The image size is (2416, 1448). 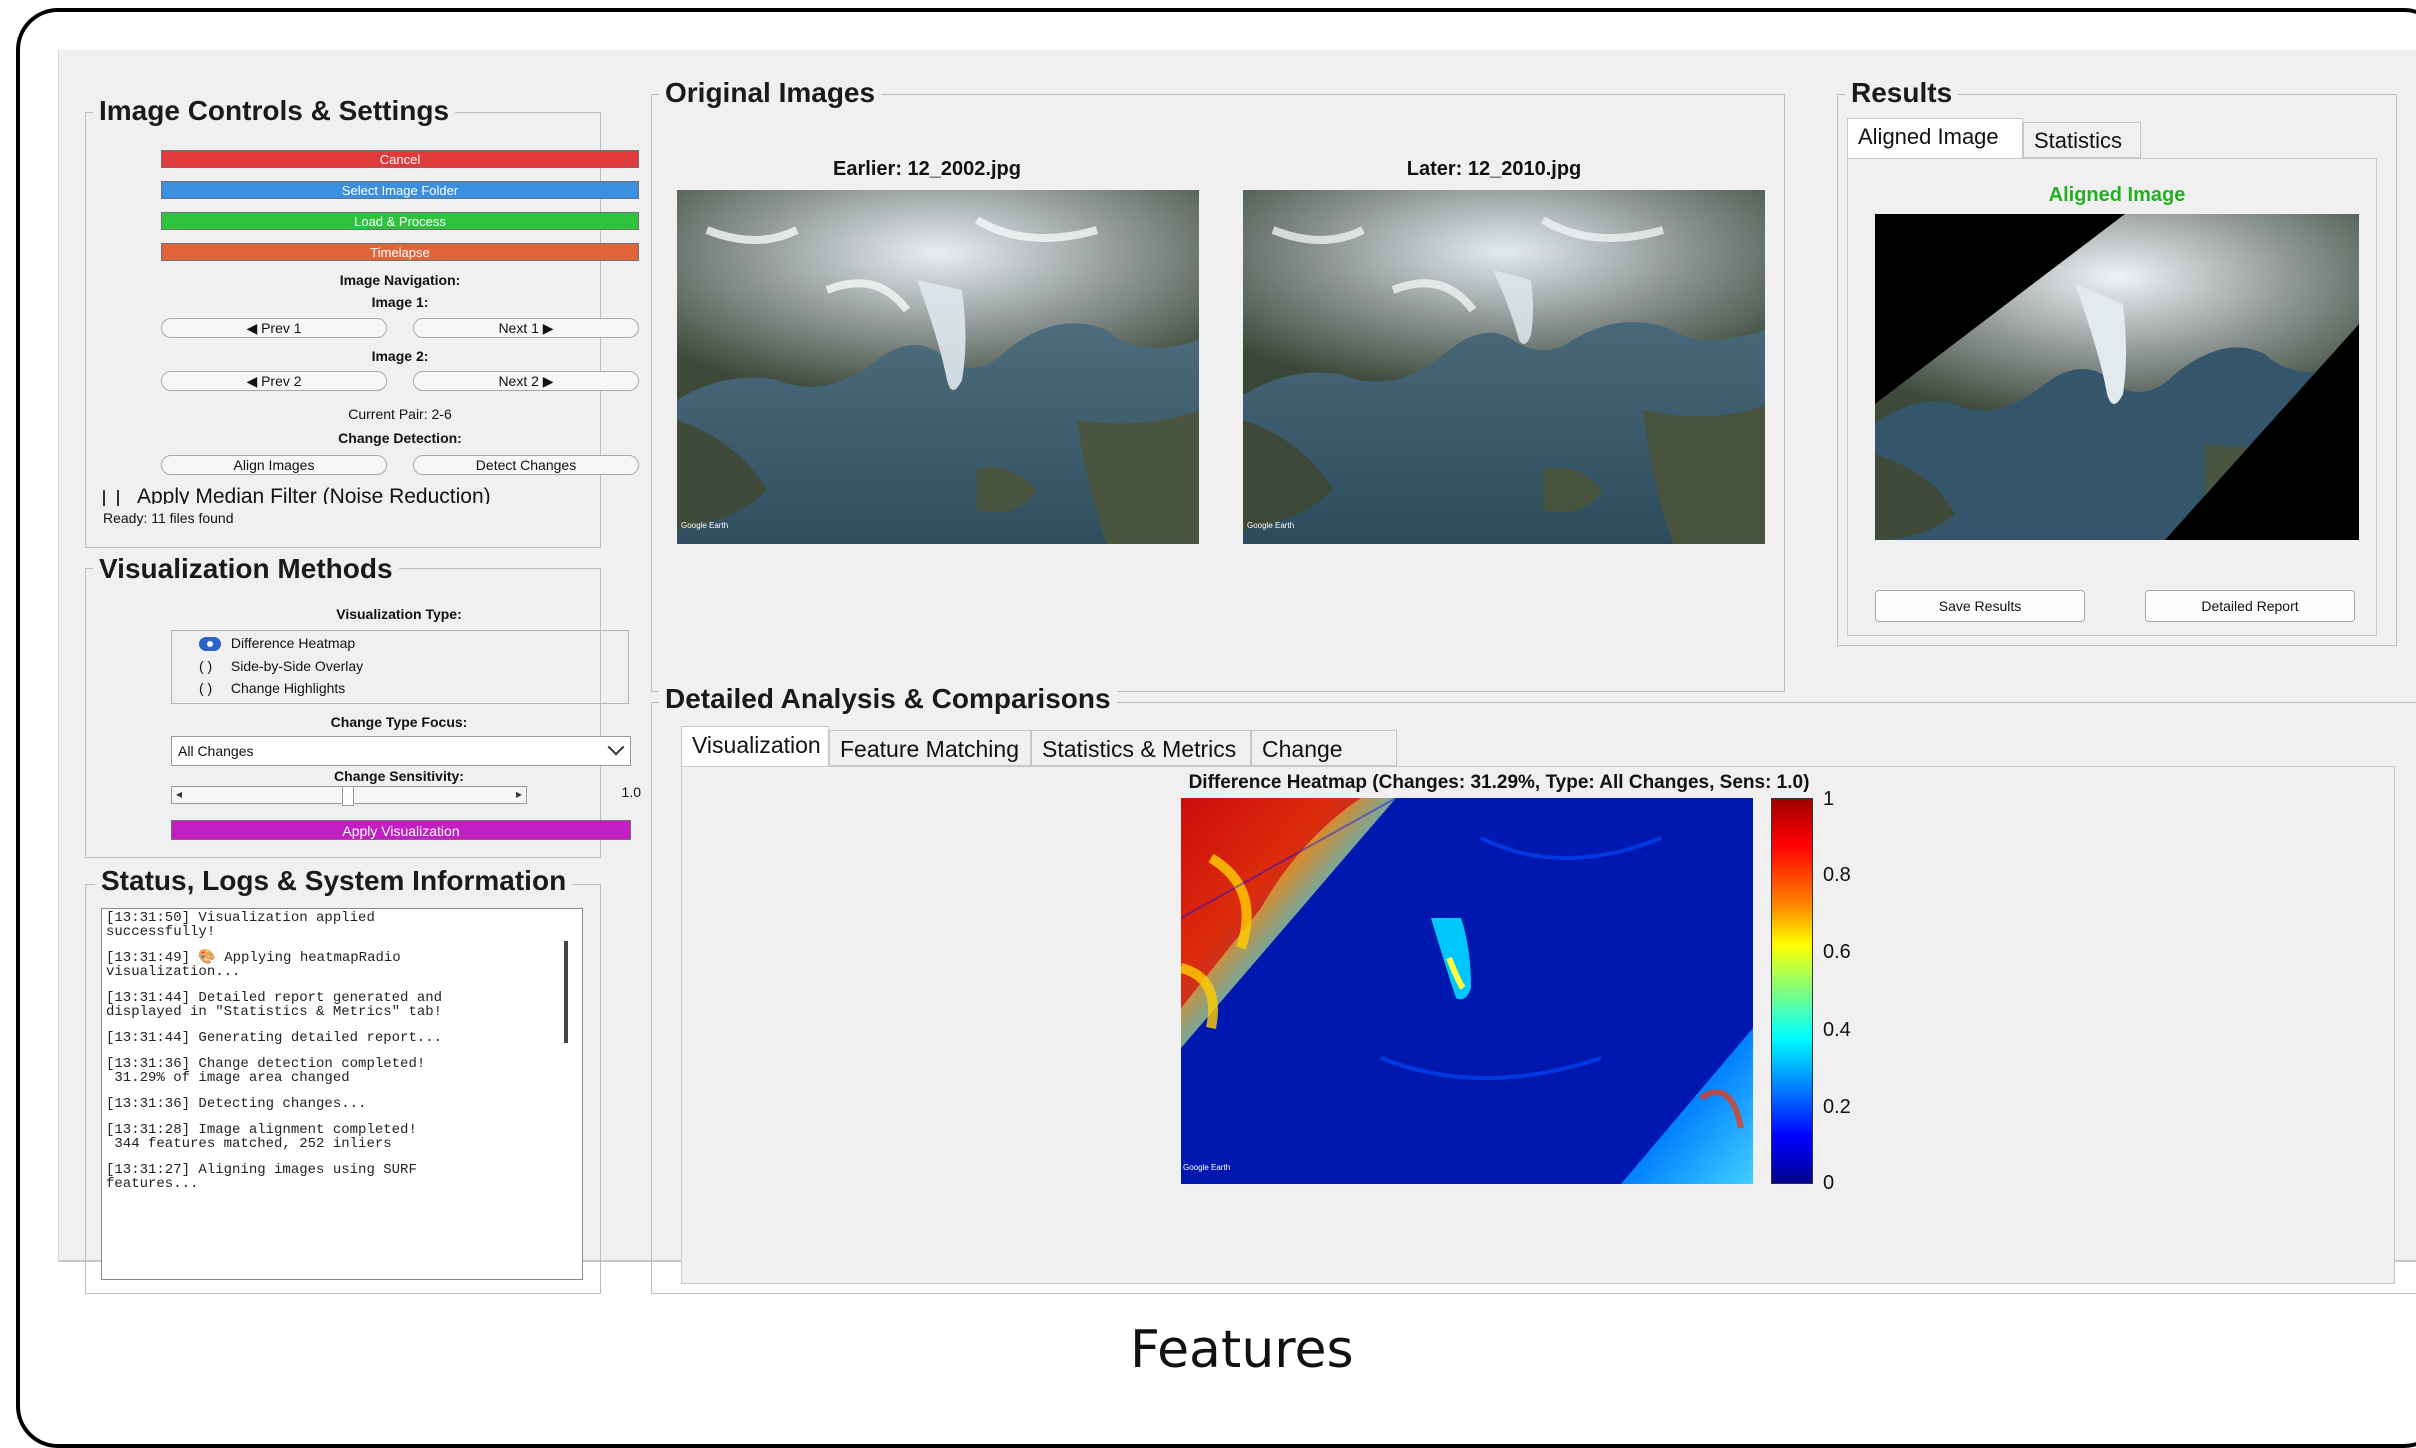 I want to click on visualization-methods-title: Visualization Methods, so click(x=246, y=569).